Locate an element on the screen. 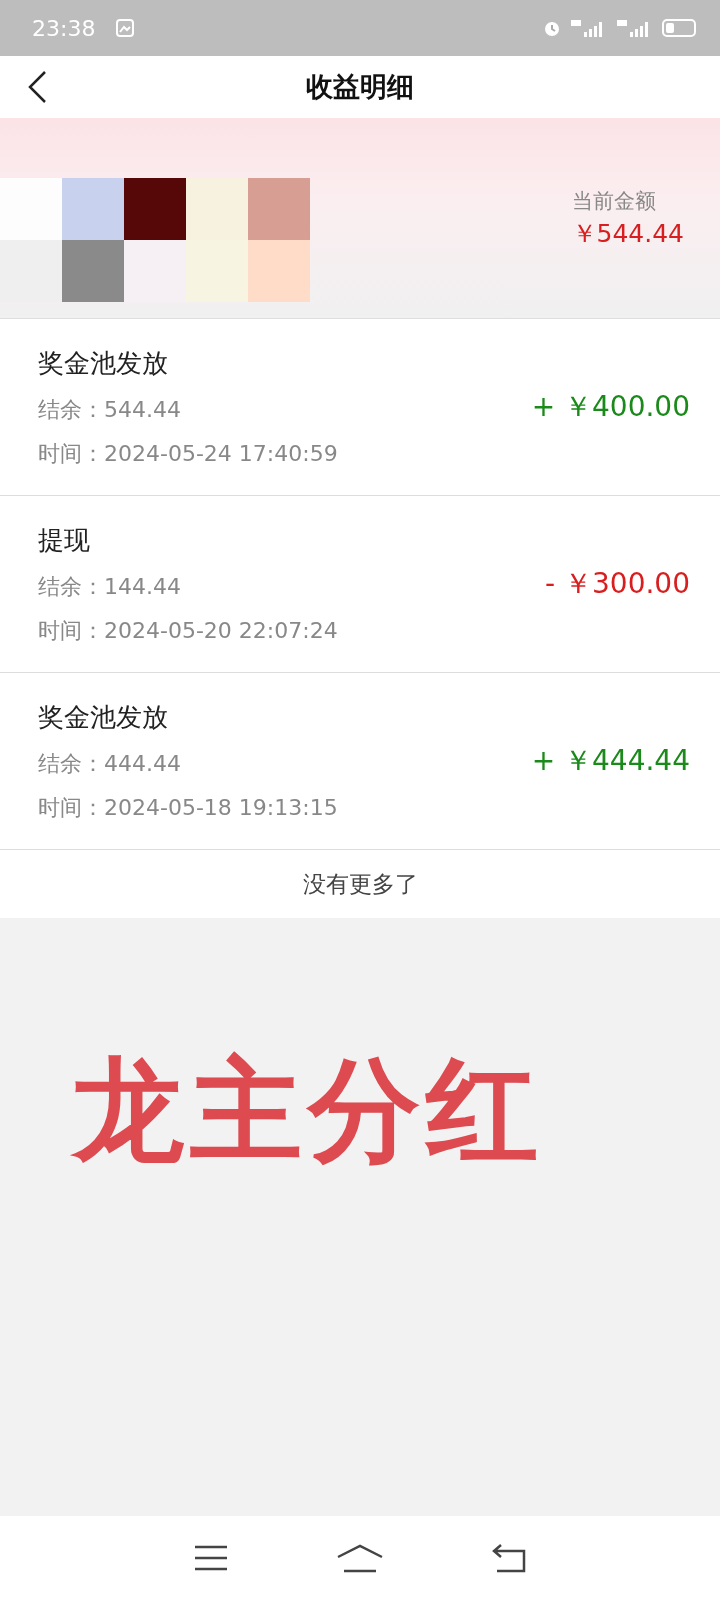  balance-label: 当前金额 is located at coordinates (613, 201).